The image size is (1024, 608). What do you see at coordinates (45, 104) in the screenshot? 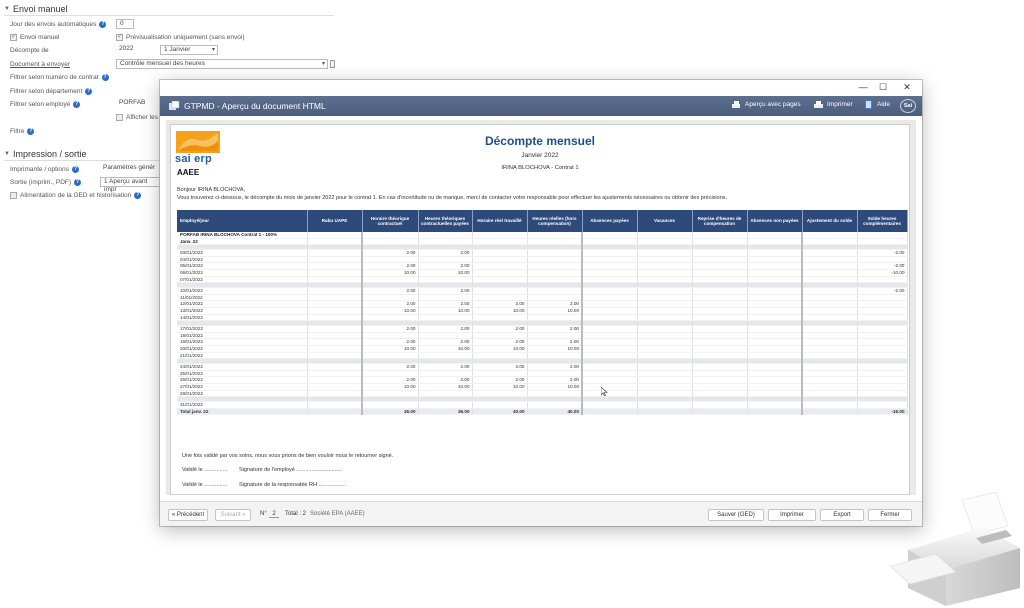
I see `row-filtre-employe: Filtrer selon employé ?` at bounding box center [45, 104].